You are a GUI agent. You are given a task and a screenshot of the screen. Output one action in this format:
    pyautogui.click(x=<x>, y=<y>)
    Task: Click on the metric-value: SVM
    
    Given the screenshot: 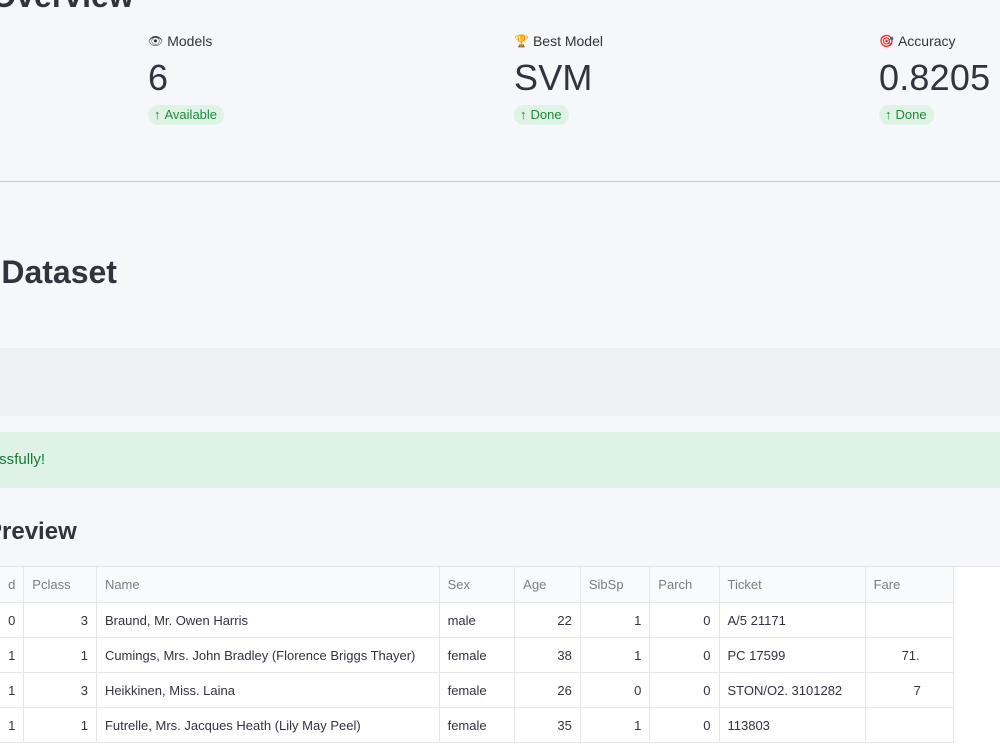 What is the action you would take?
    pyautogui.click(x=553, y=77)
    